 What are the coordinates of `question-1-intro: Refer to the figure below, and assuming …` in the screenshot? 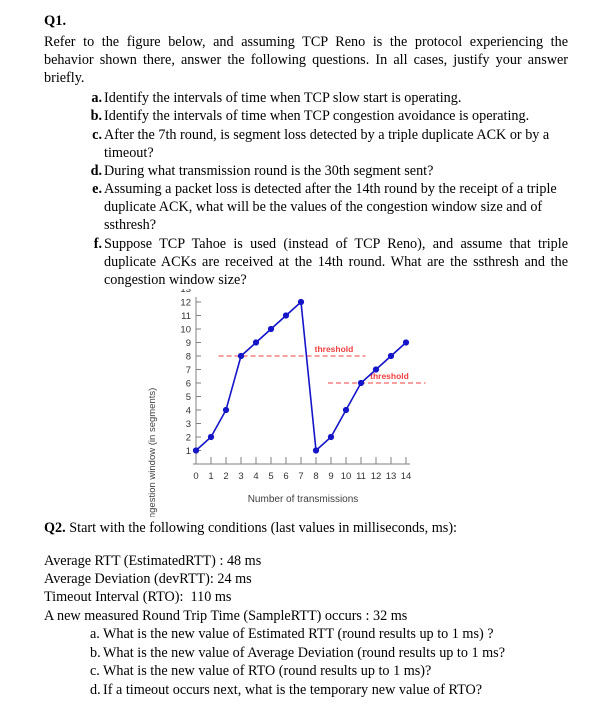 It's located at (306, 60).